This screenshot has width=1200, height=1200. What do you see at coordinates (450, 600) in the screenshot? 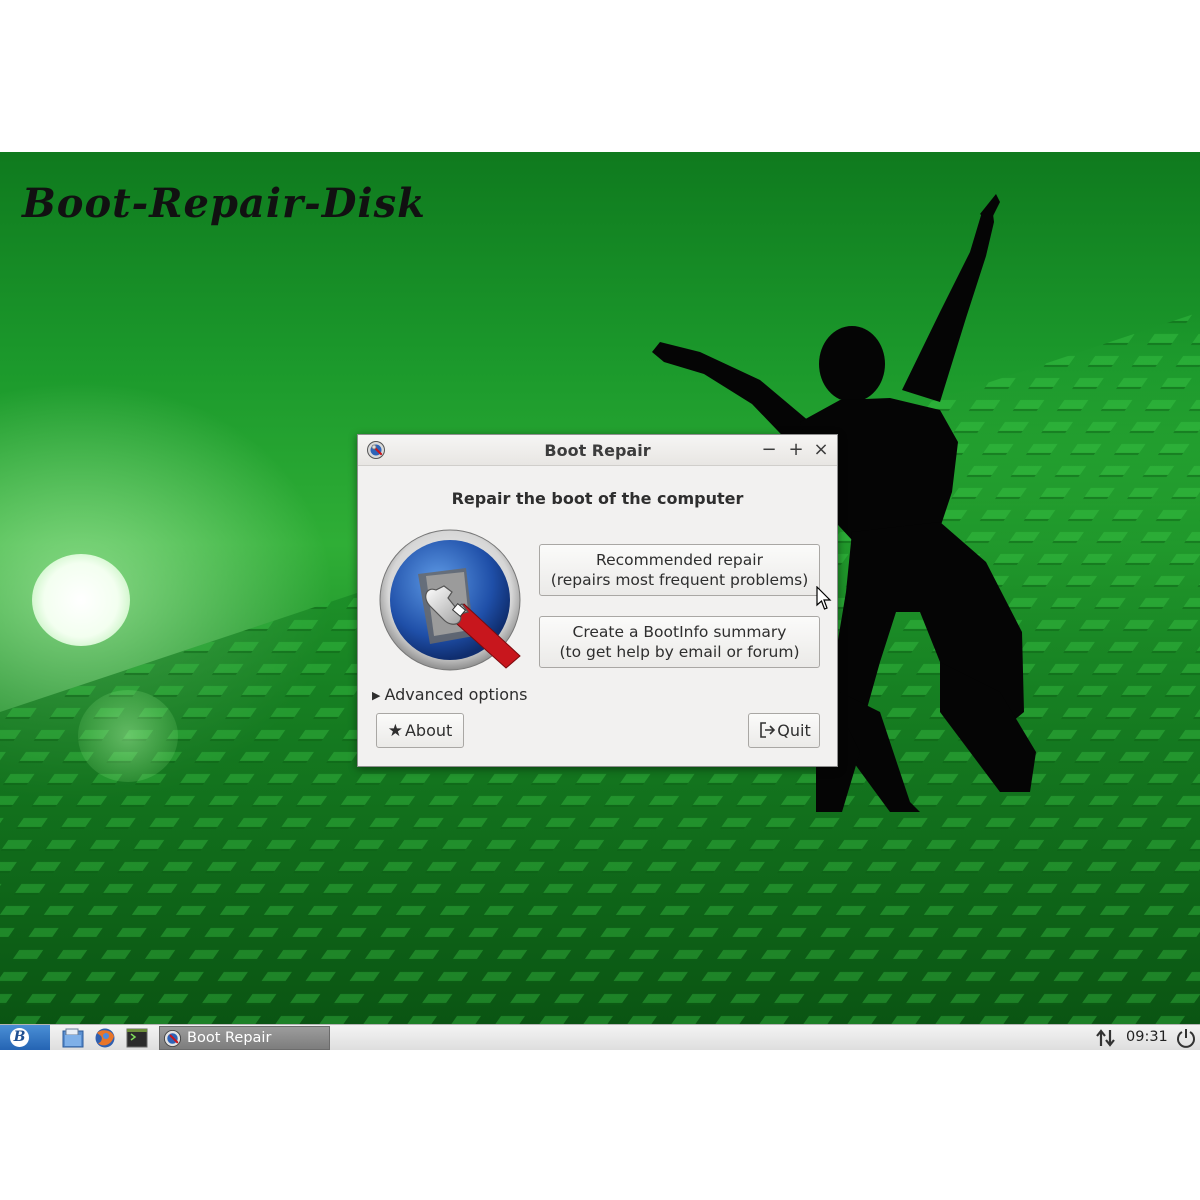
I see `boot-repair-logo-icon` at bounding box center [450, 600].